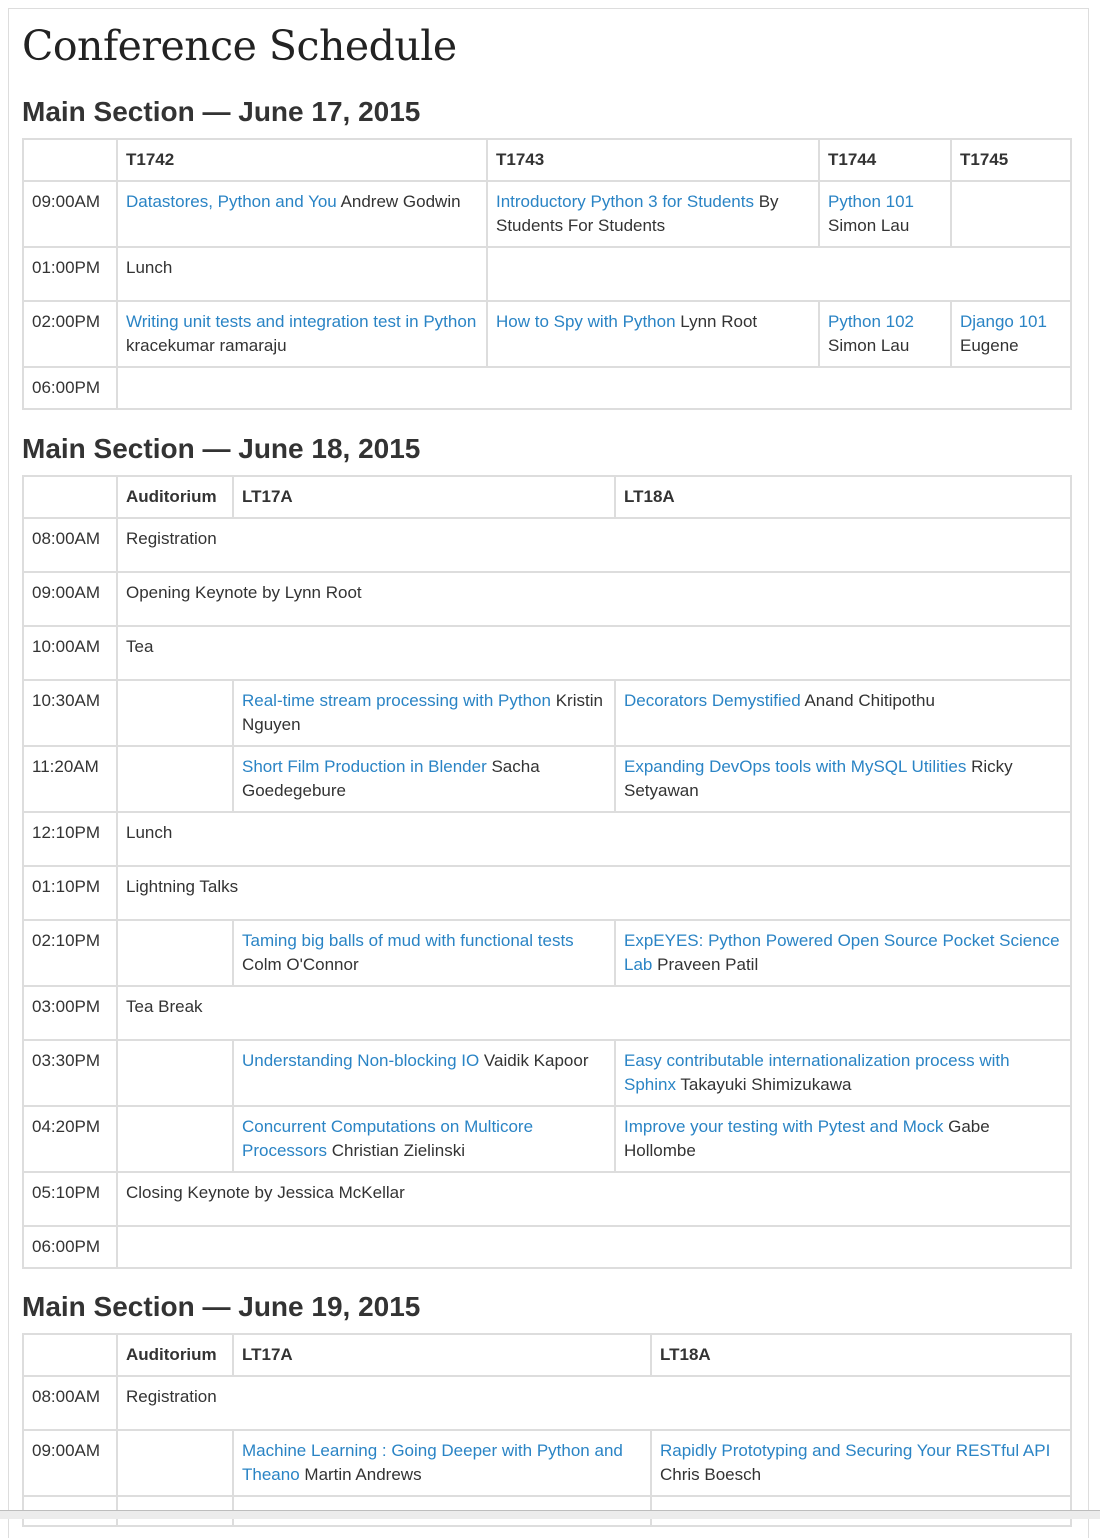 This screenshot has height=1538, width=1100. Describe the element at coordinates (70, 893) in the screenshot. I see `time-cell: 01:10PM` at that location.